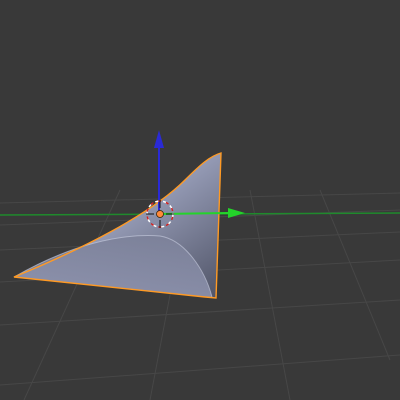 Image resolution: width=400 pixels, height=400 pixels. What do you see at coordinates (160, 214) in the screenshot?
I see `object-origin-icon` at bounding box center [160, 214].